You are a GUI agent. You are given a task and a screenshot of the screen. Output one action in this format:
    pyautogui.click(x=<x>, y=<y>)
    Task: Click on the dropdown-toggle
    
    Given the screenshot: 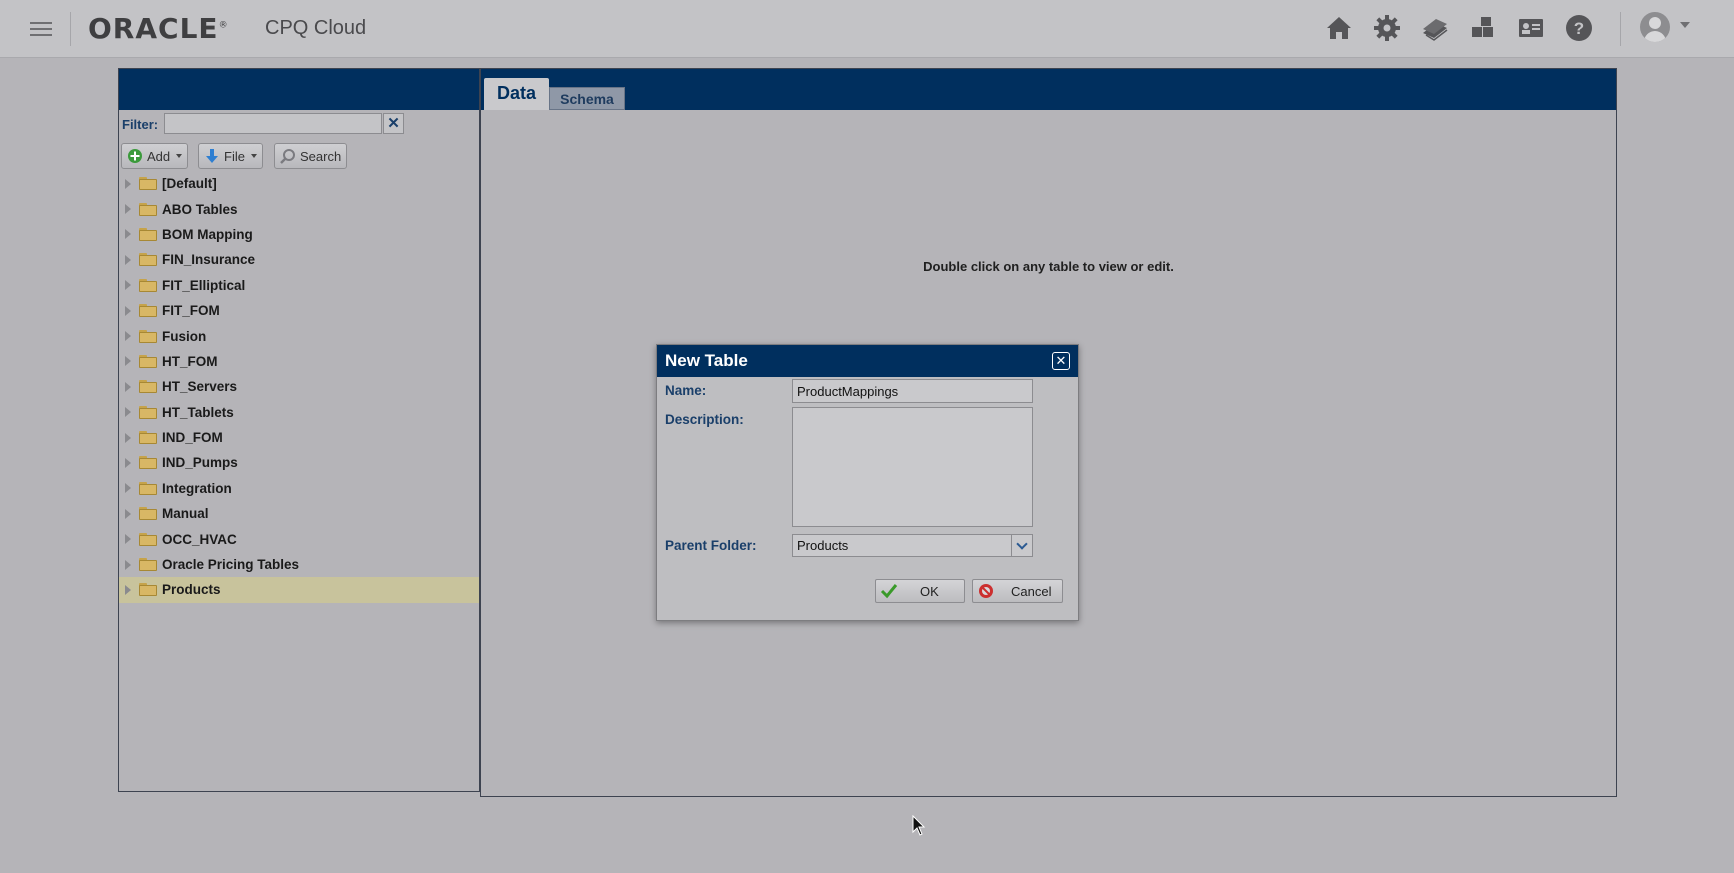 What is the action you would take?
    pyautogui.click(x=1021, y=545)
    